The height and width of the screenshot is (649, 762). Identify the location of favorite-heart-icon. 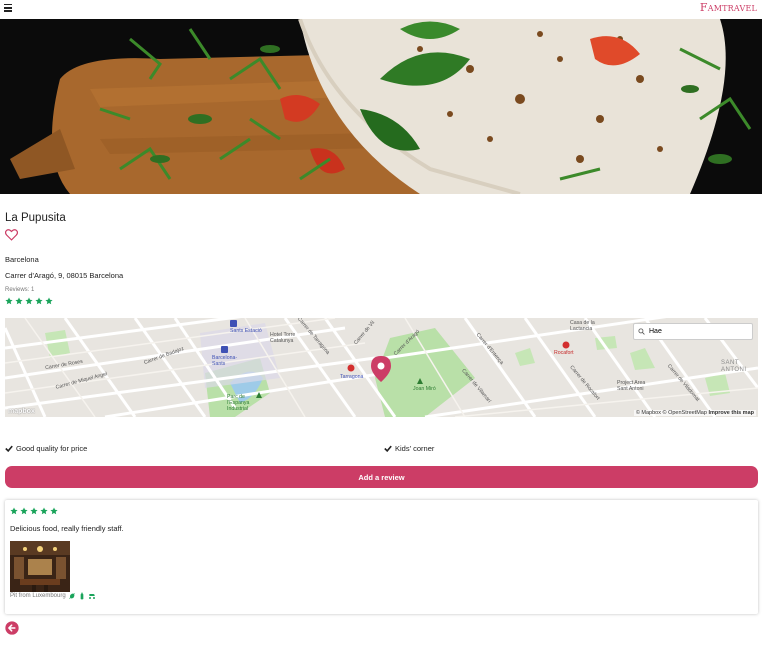
(11, 235).